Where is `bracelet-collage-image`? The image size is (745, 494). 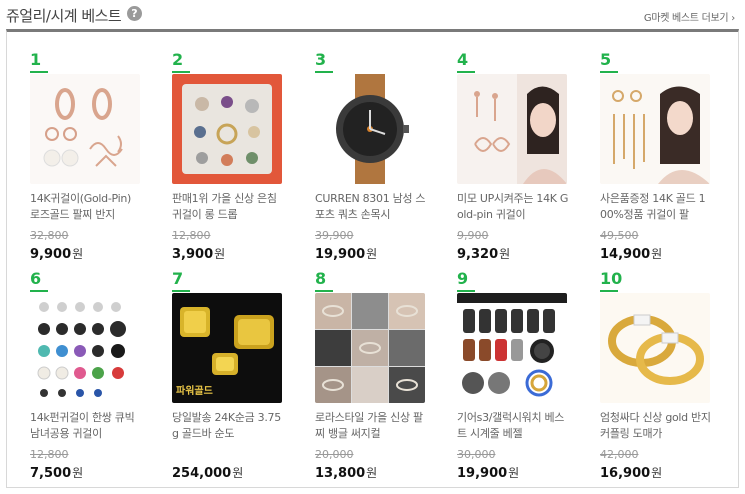
bracelet-collage-image is located at coordinates (370, 348).